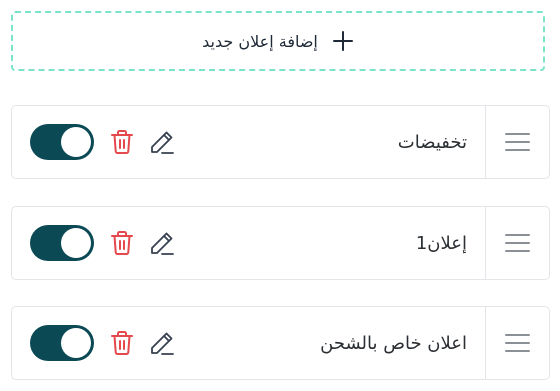 This screenshot has width=560, height=391. I want to click on ad-title: اعلان خاص بالشحن, so click(393, 343).